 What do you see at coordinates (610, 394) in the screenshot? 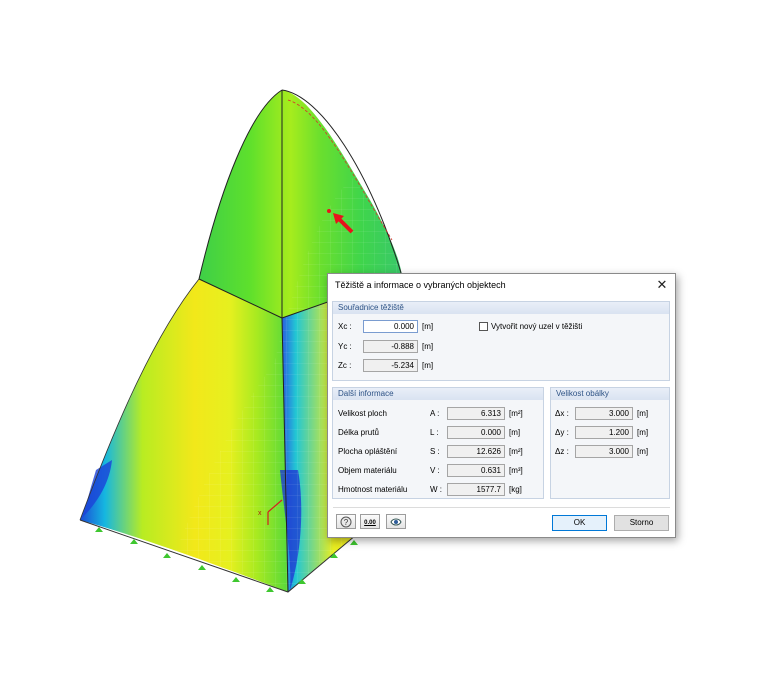
I see `envelope-group-header: Velikost obálky` at bounding box center [610, 394].